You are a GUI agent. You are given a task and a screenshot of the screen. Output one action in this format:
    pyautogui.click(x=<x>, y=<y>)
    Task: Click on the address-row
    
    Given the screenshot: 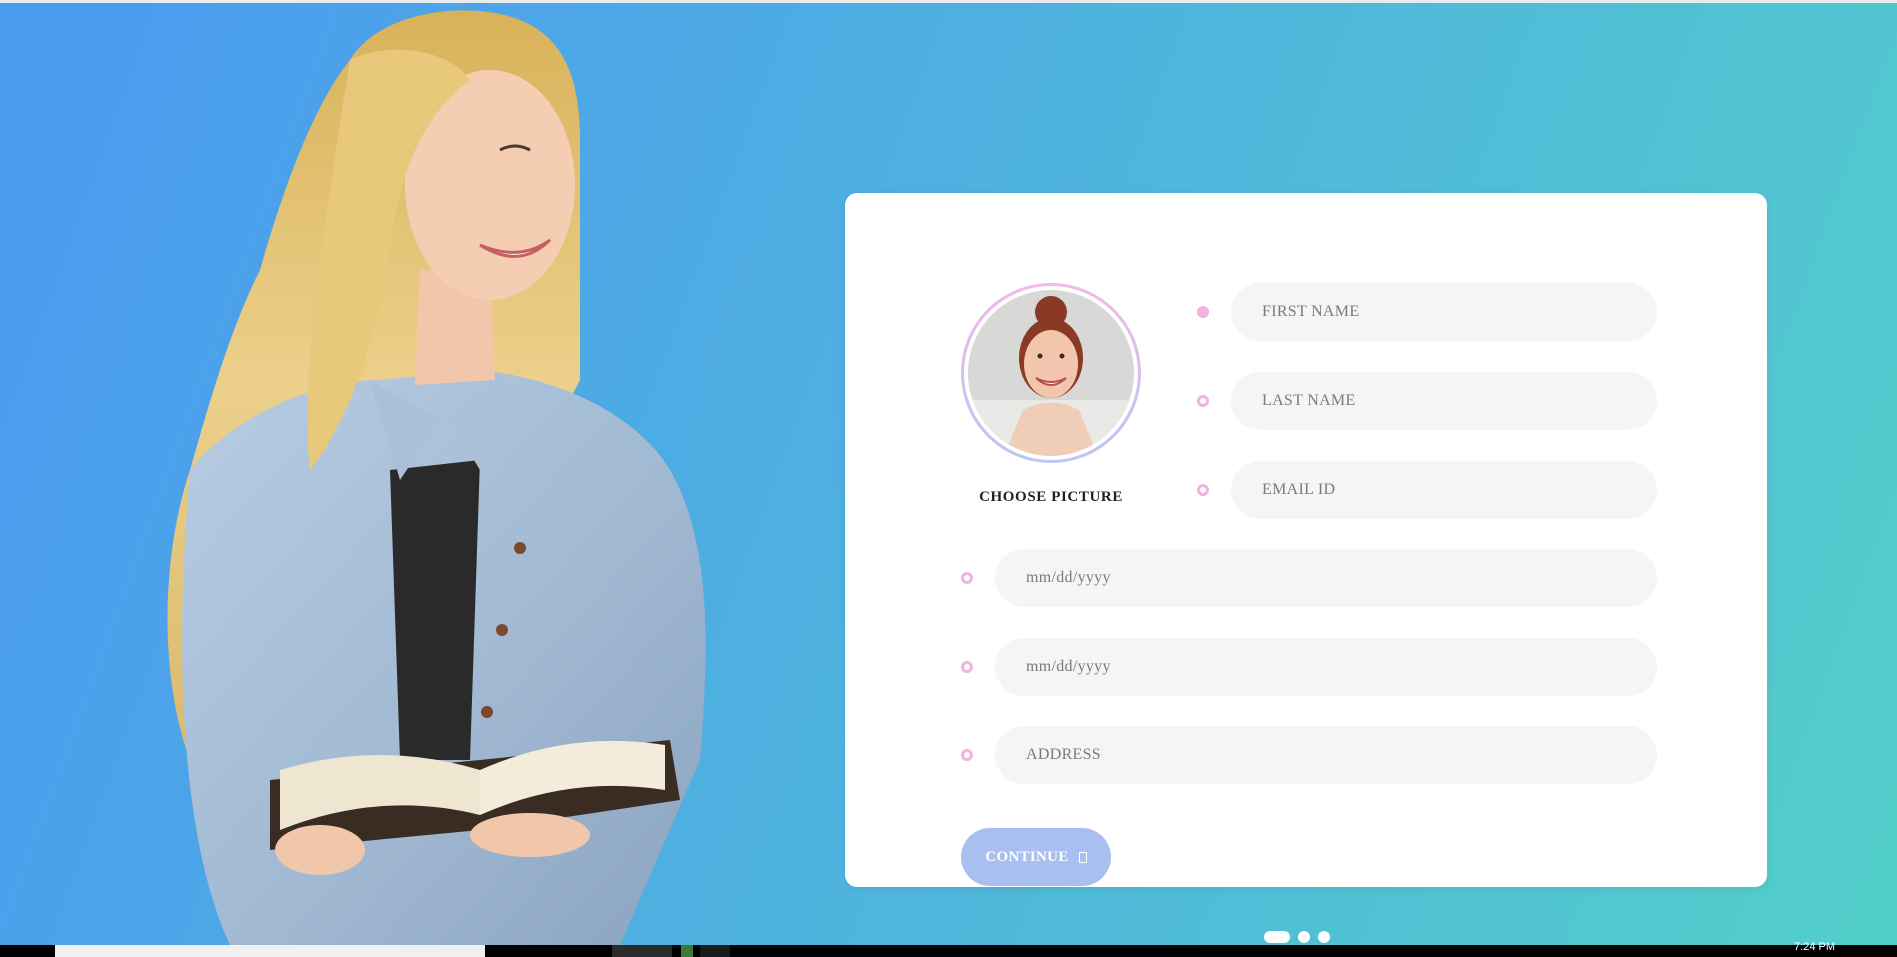 What is the action you would take?
    pyautogui.click(x=1309, y=755)
    